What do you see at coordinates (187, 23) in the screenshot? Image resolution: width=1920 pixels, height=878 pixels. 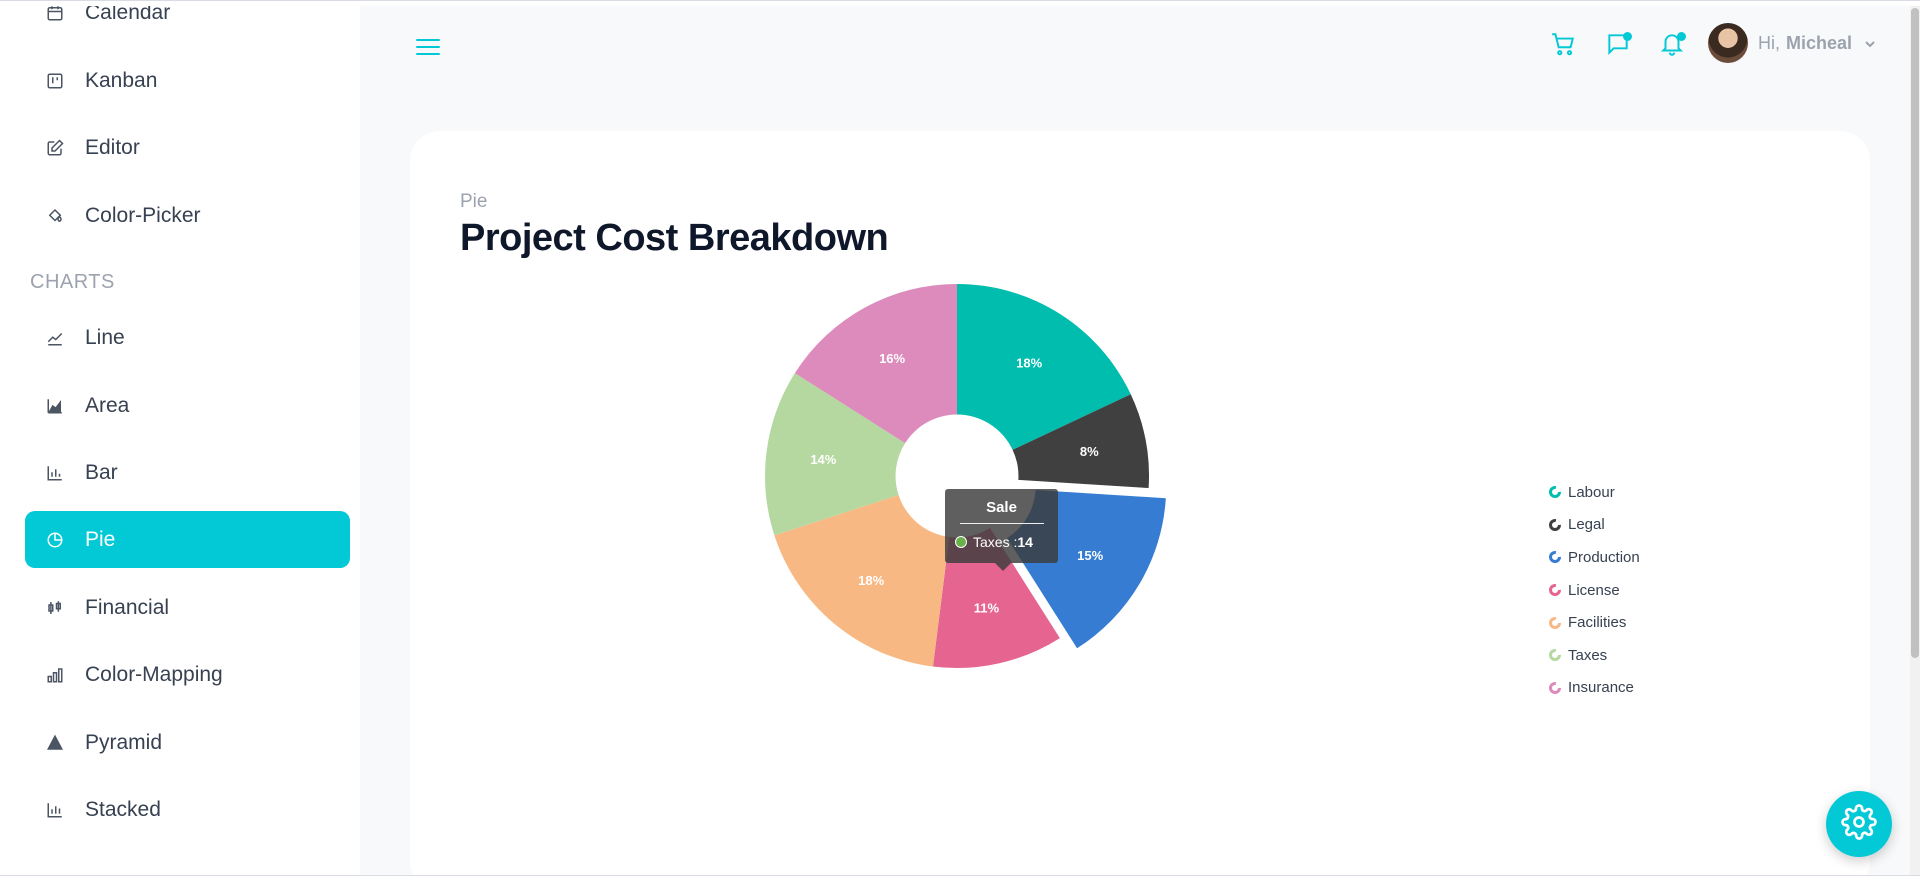 I see `sidebar-item-calendar: Calendar` at bounding box center [187, 23].